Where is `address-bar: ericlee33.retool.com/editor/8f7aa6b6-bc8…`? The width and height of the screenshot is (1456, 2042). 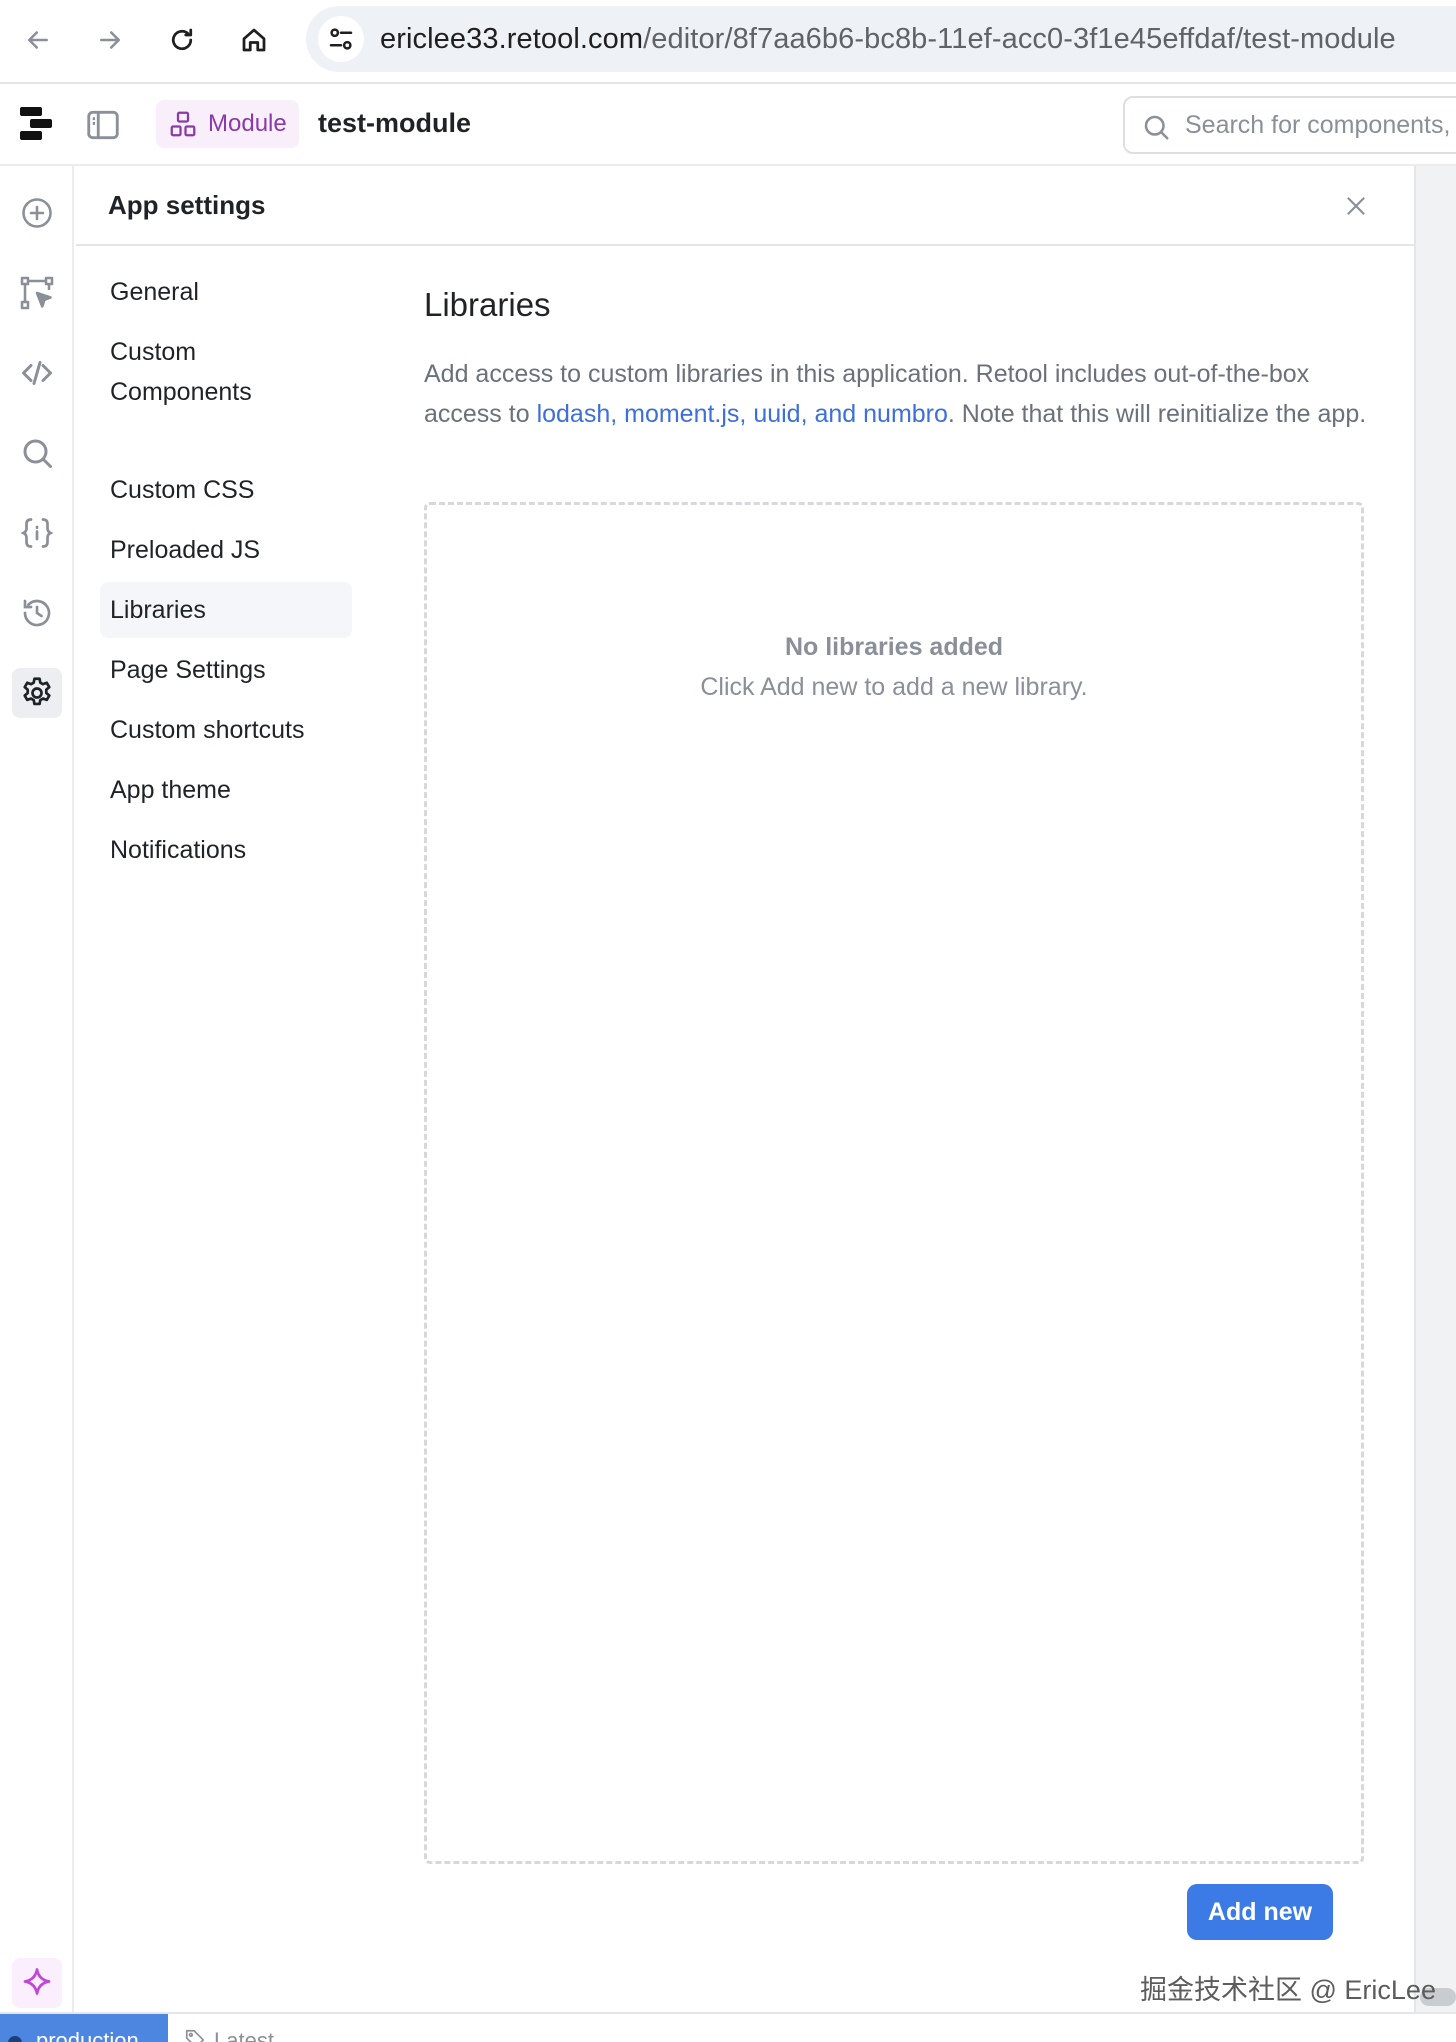 address-bar: ericlee33.retool.com/editor/8f7aa6b6-bc8… is located at coordinates (881, 39).